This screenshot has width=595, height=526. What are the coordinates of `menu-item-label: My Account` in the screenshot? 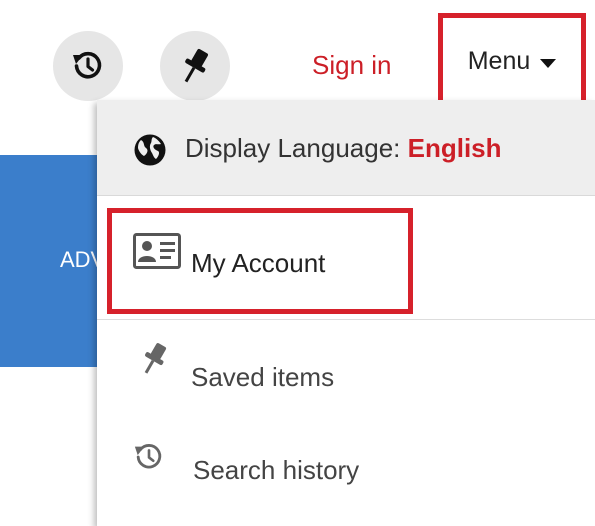 It's located at (258, 263).